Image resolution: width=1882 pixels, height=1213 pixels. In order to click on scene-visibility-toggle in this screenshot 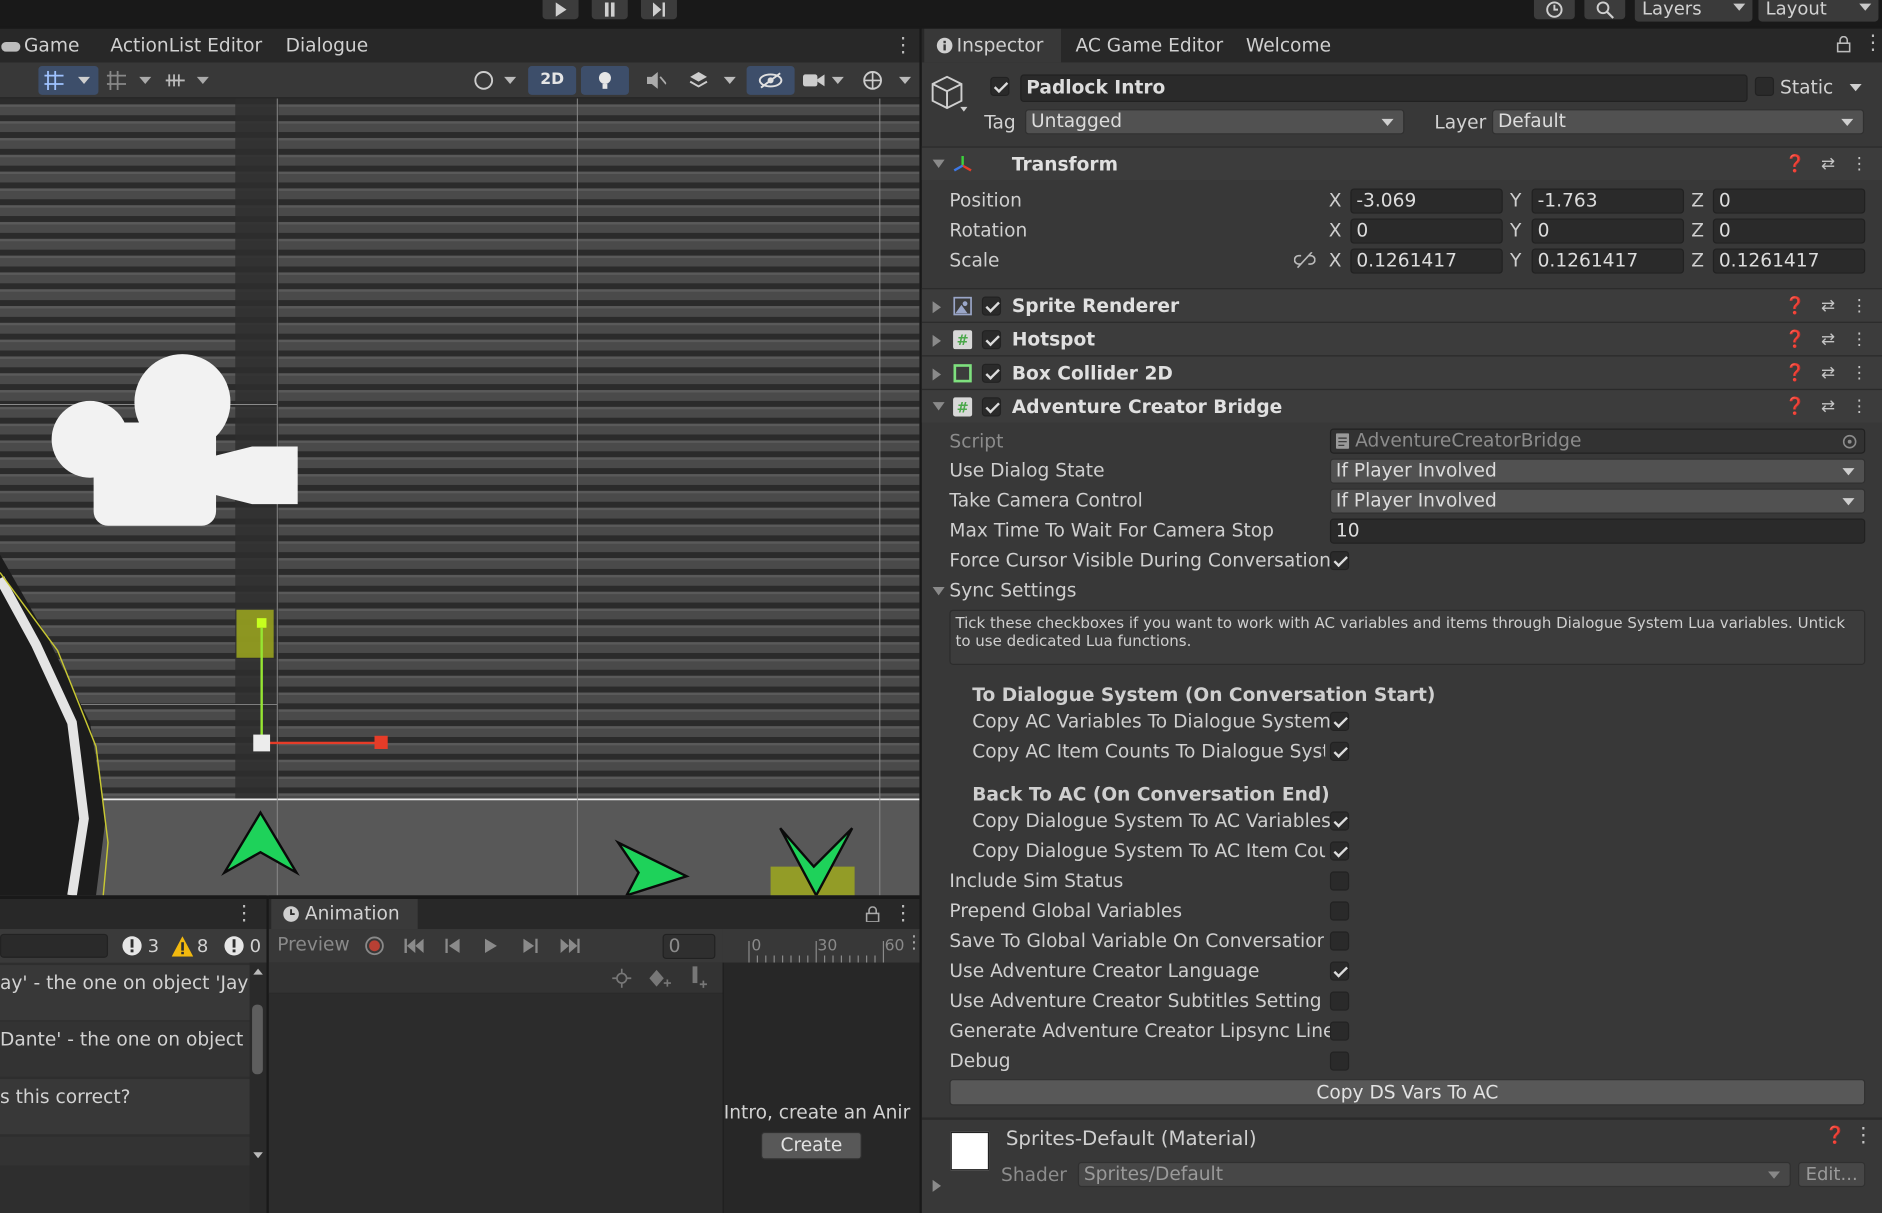, I will do `click(770, 80)`.